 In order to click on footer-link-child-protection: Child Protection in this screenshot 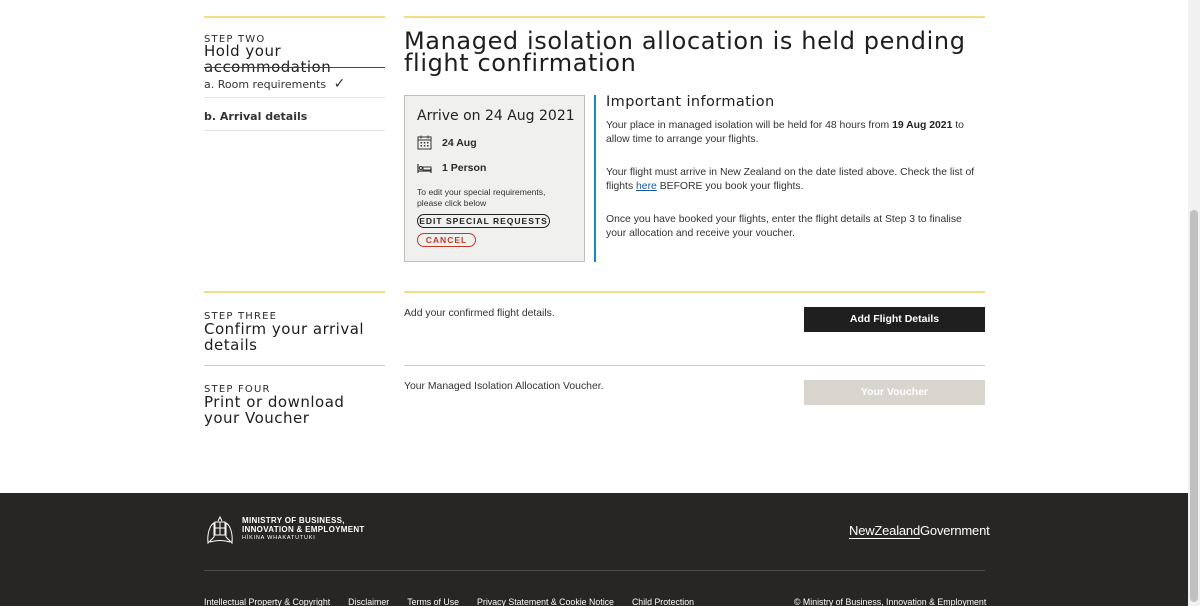, I will do `click(663, 601)`.